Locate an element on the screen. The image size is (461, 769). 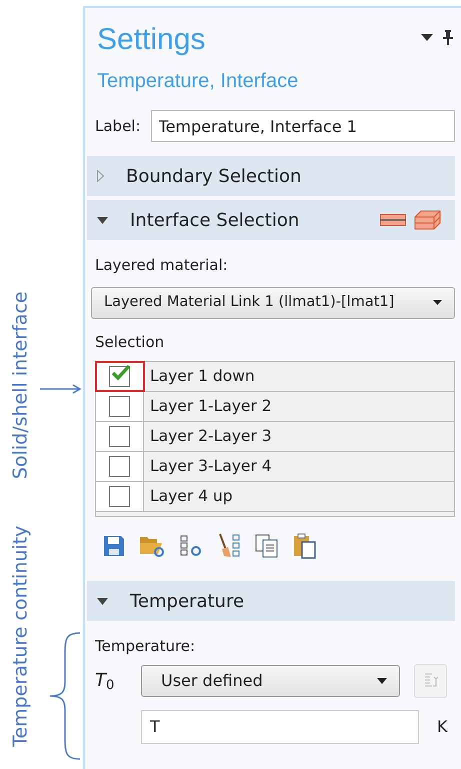
expand-caret-icon is located at coordinates (100, 176).